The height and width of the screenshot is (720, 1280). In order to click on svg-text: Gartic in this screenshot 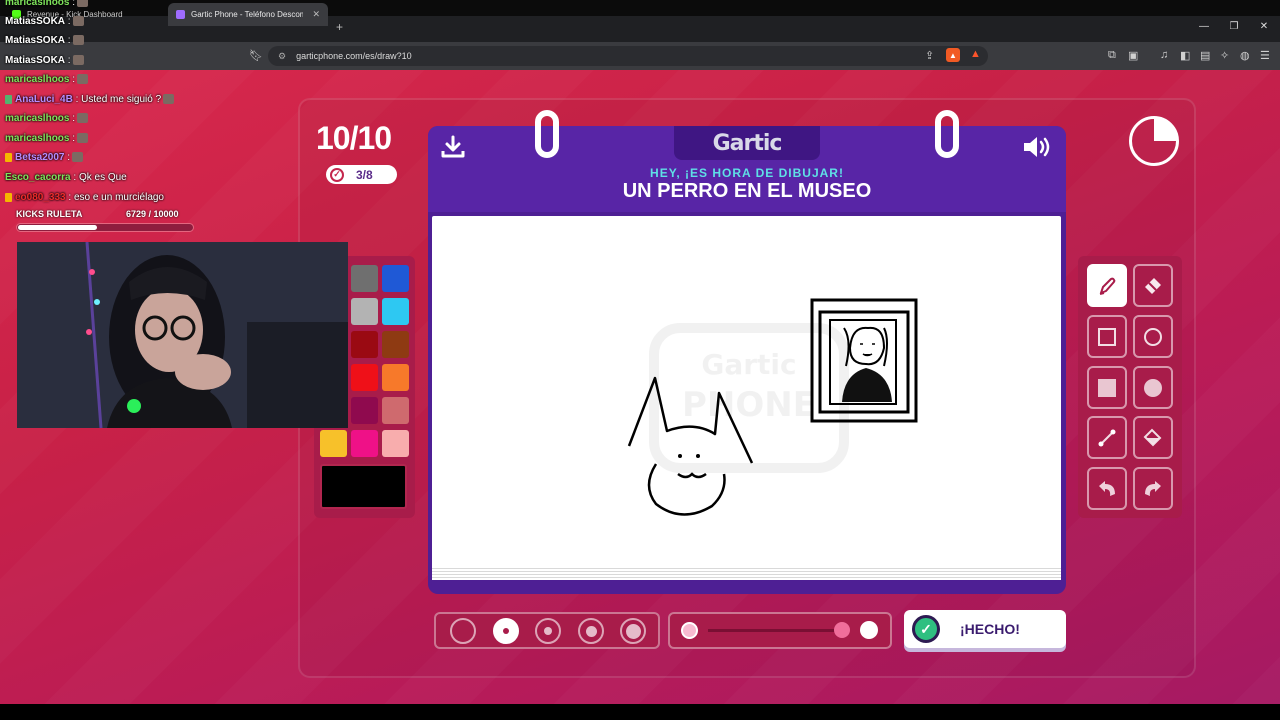, I will do `click(748, 364)`.